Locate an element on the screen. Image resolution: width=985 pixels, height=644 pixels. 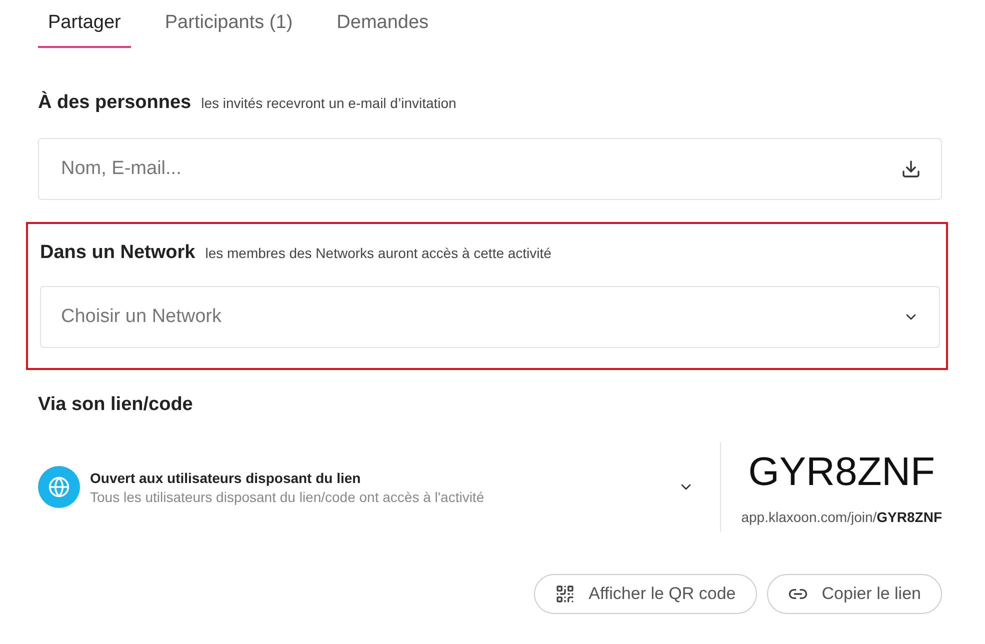
network-select: Choisir un Network is located at coordinates (490, 317).